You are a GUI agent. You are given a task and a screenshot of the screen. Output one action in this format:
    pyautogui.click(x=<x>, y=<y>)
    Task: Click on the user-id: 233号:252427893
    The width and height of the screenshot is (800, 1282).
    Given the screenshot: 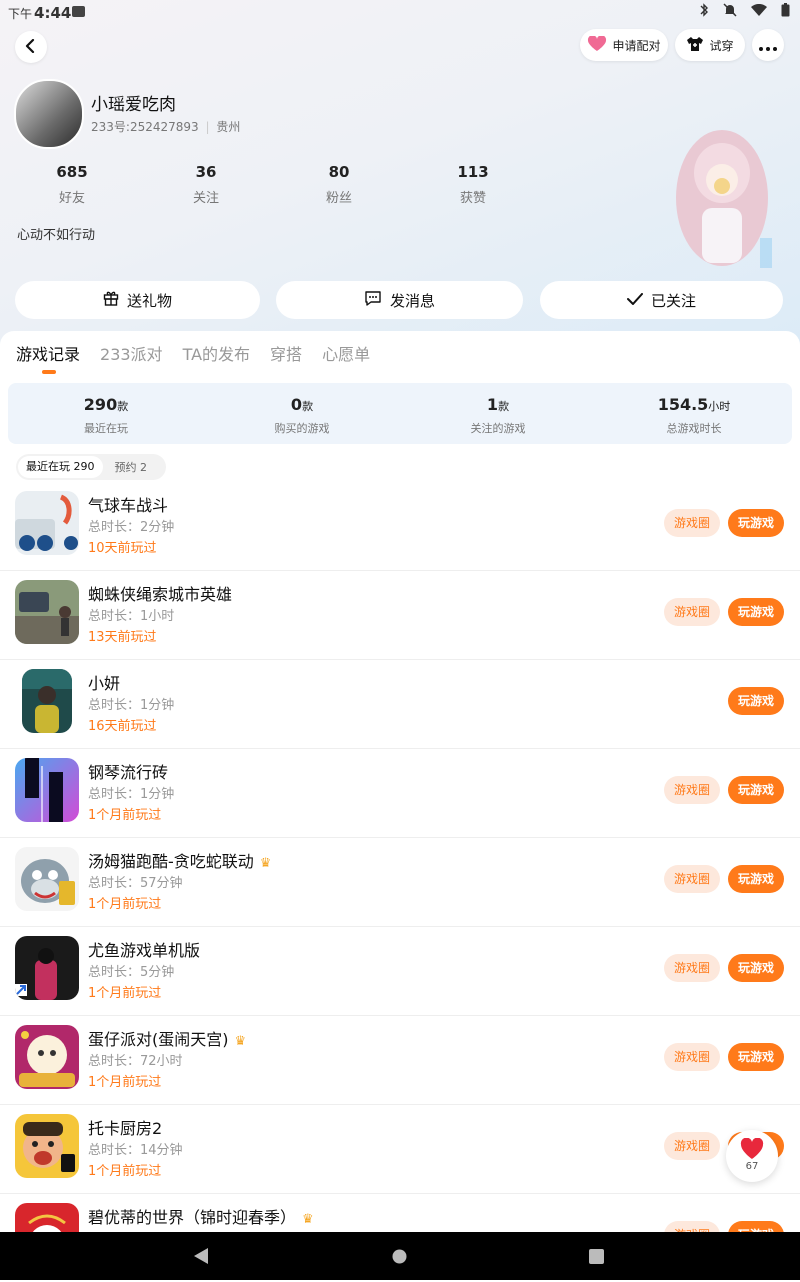 What is the action you would take?
    pyautogui.click(x=145, y=127)
    